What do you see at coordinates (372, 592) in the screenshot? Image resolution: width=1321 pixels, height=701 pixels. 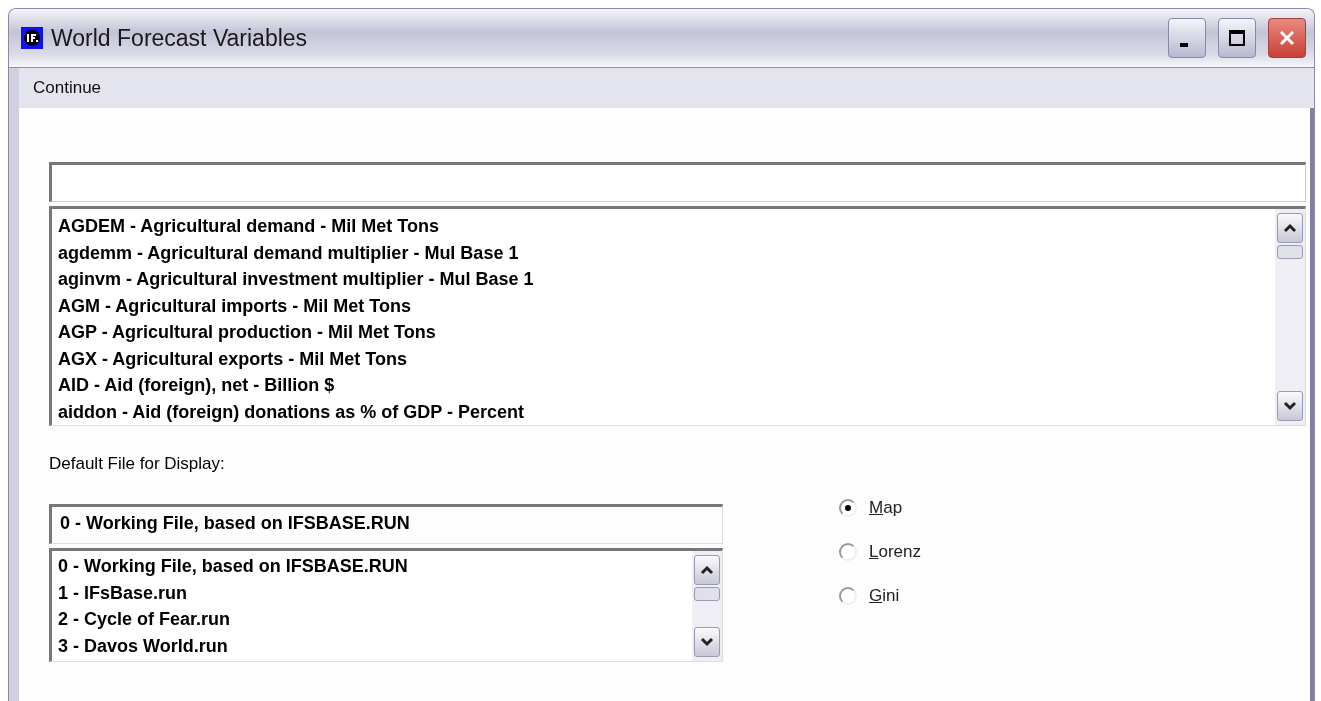 I see `list-item: 1 - IFsBase.run` at bounding box center [372, 592].